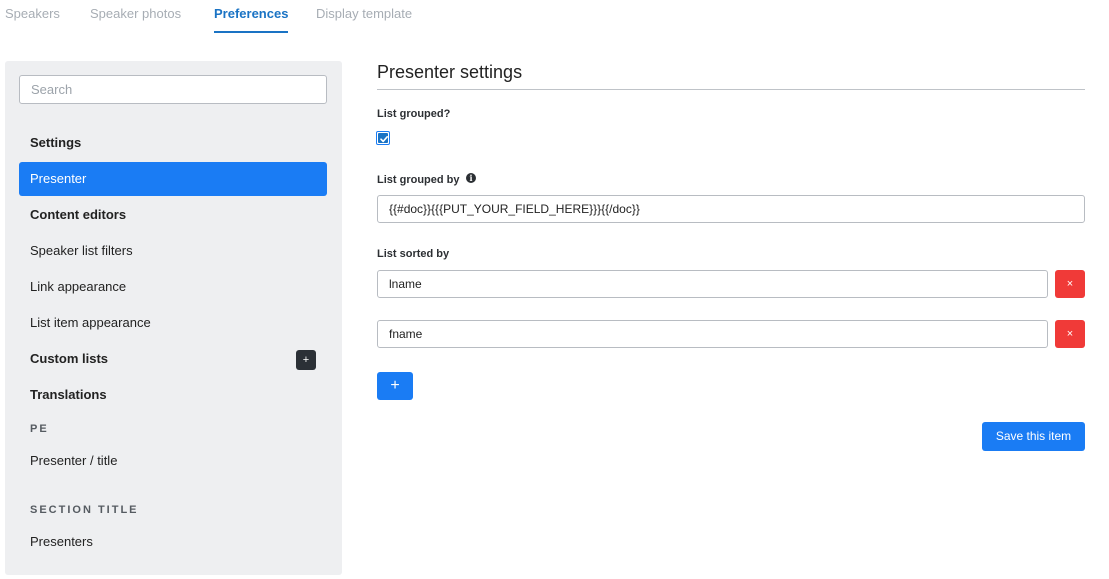  I want to click on search-input, so click(173, 89).